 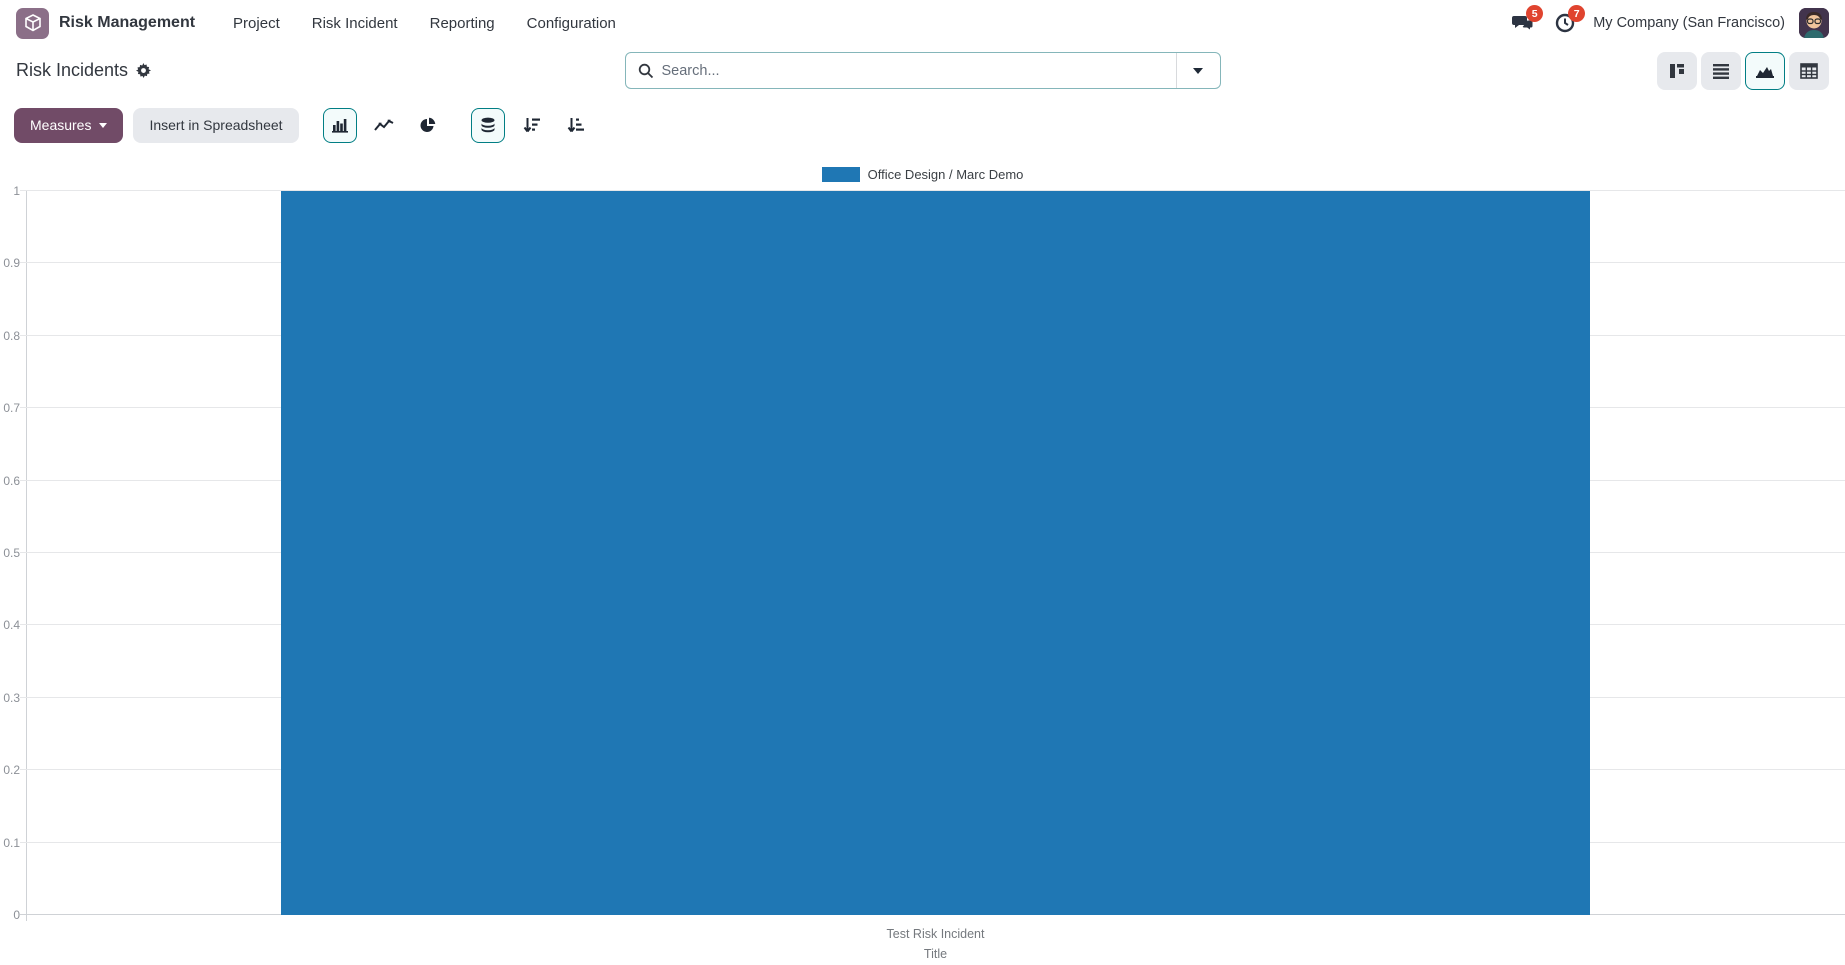 What do you see at coordinates (11, 842) in the screenshot?
I see `y-axis-tick-label: 0.1` at bounding box center [11, 842].